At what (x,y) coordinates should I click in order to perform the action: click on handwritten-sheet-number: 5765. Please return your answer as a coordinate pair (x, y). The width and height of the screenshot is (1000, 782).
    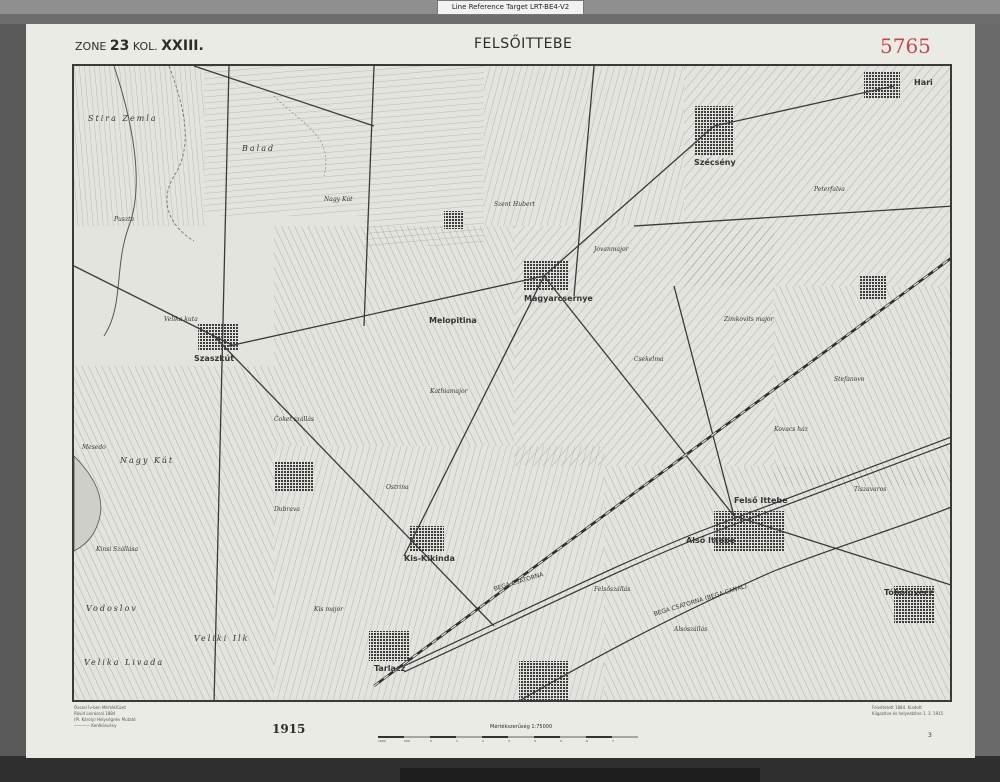
    Looking at the image, I should click on (905, 46).